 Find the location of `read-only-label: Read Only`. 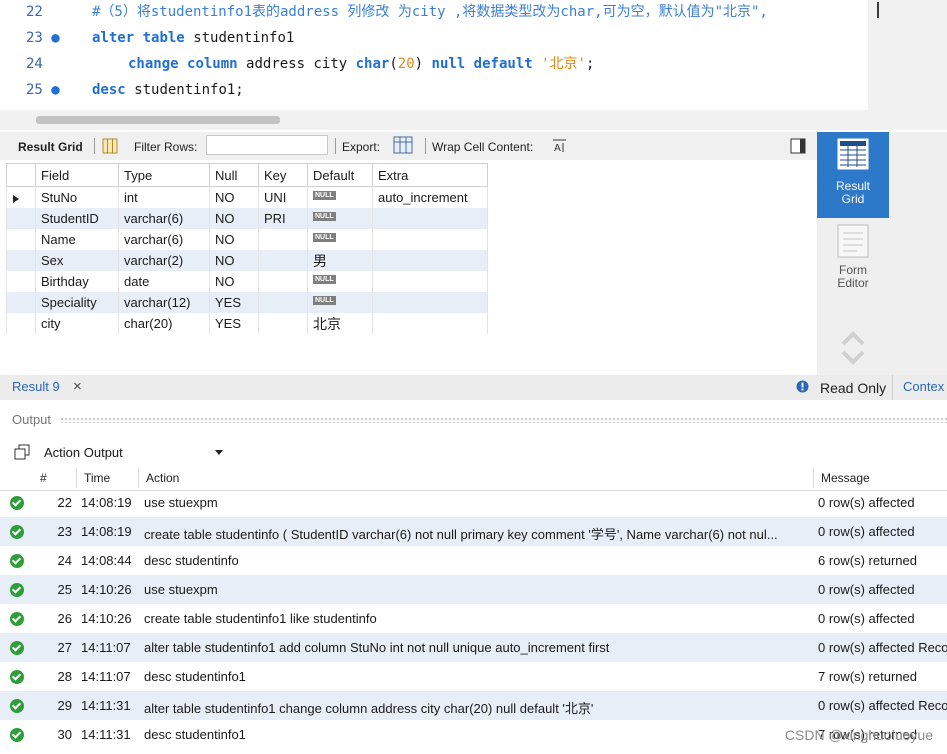

read-only-label: Read Only is located at coordinates (853, 388).